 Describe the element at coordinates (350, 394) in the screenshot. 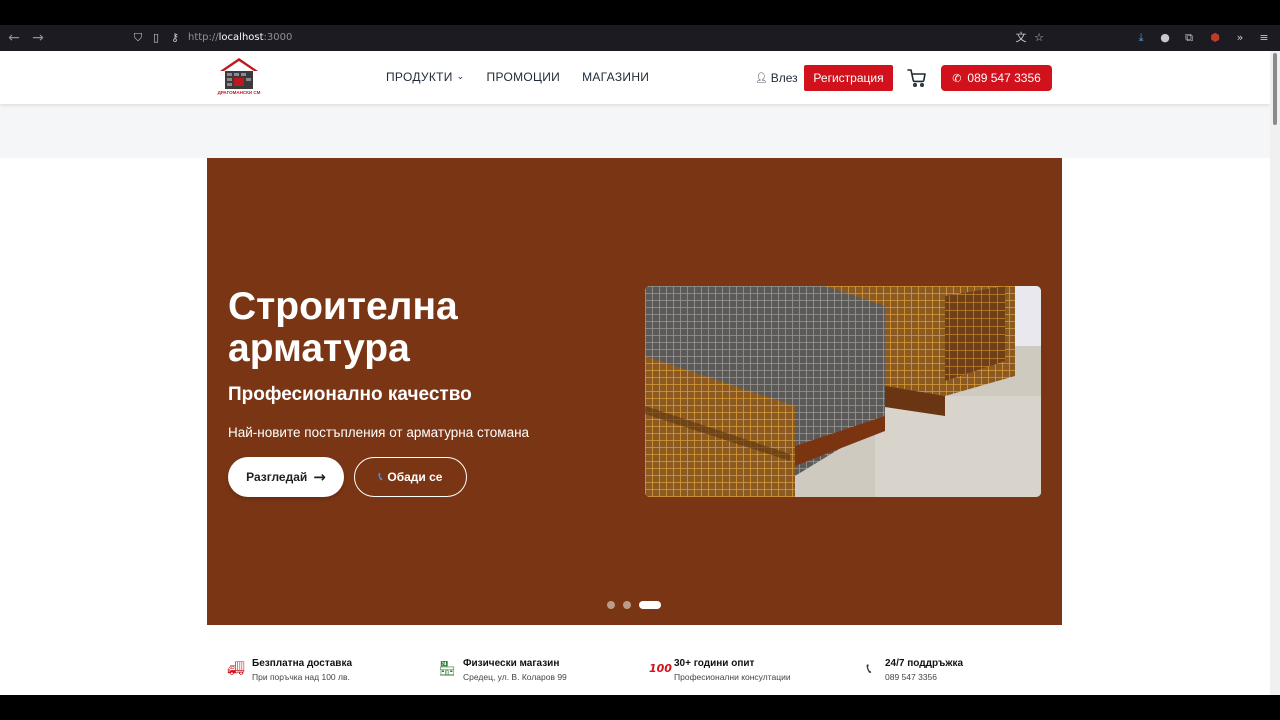

I see `hero-subtitle: Професионално качество` at that location.